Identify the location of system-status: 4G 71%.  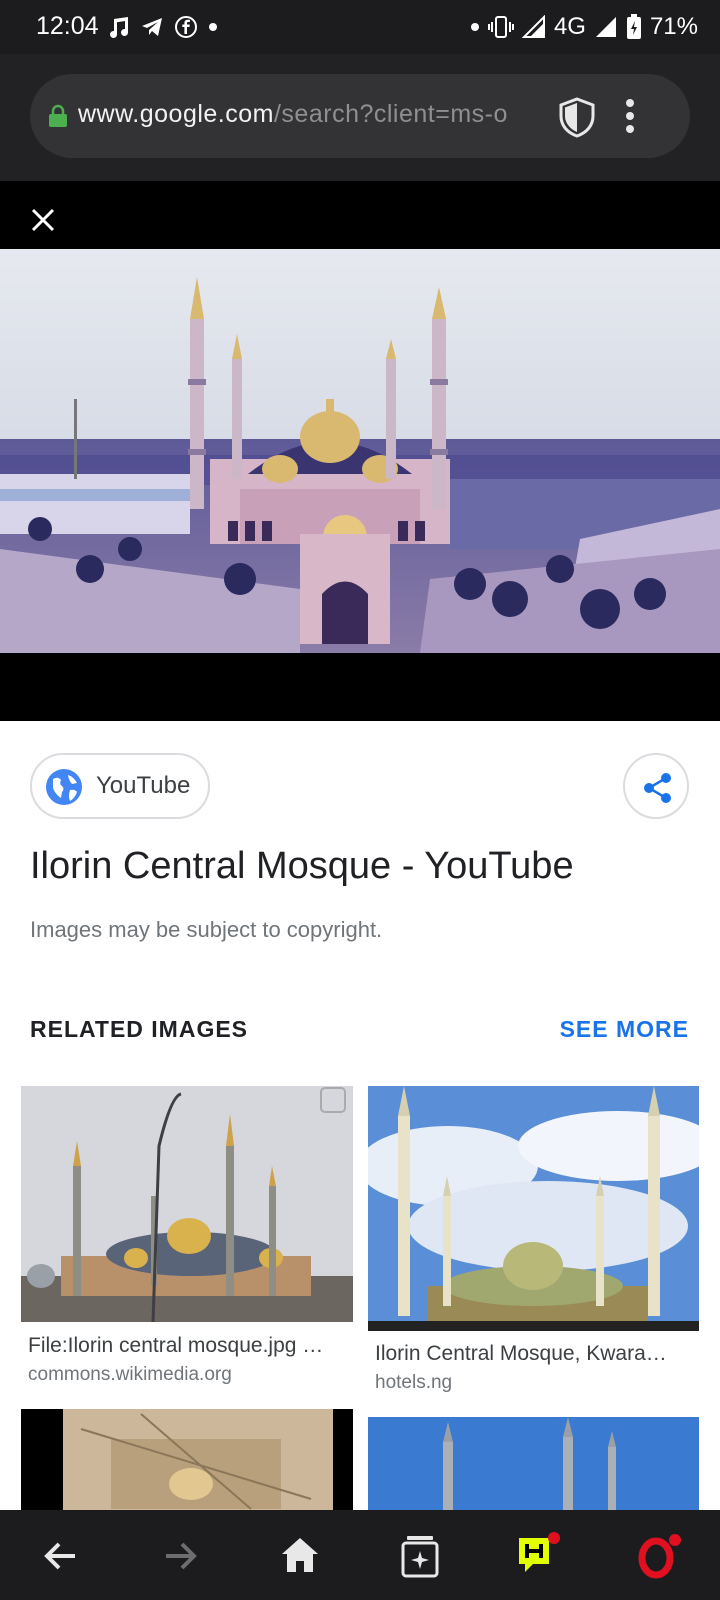
(584, 27).